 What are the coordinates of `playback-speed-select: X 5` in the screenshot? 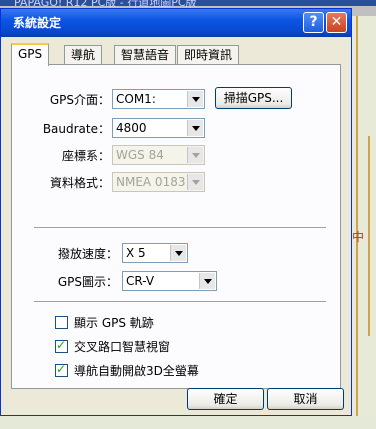 It's located at (155, 253).